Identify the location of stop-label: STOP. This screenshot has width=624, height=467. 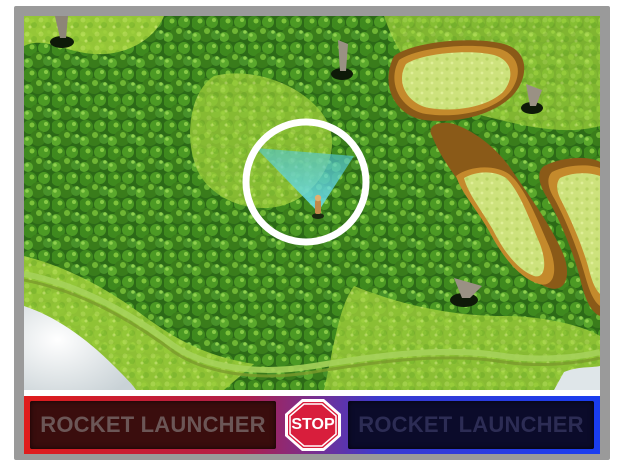
(313, 424).